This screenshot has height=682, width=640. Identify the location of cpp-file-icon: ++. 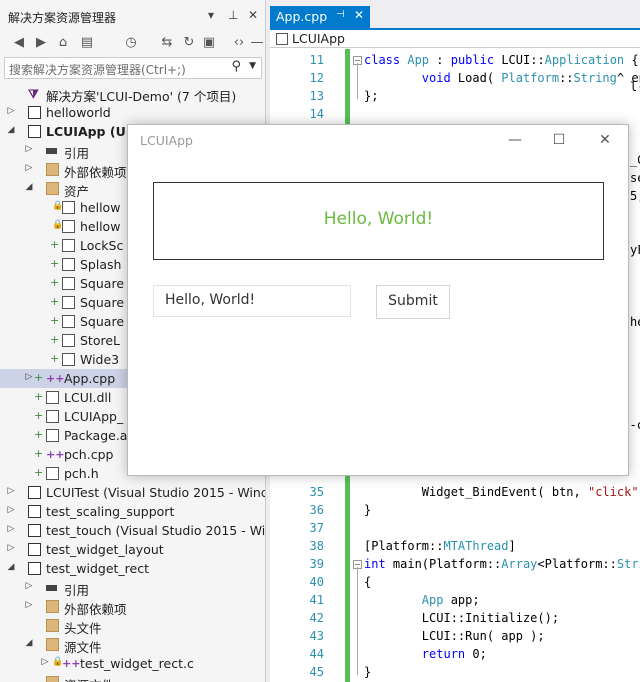
(55, 454).